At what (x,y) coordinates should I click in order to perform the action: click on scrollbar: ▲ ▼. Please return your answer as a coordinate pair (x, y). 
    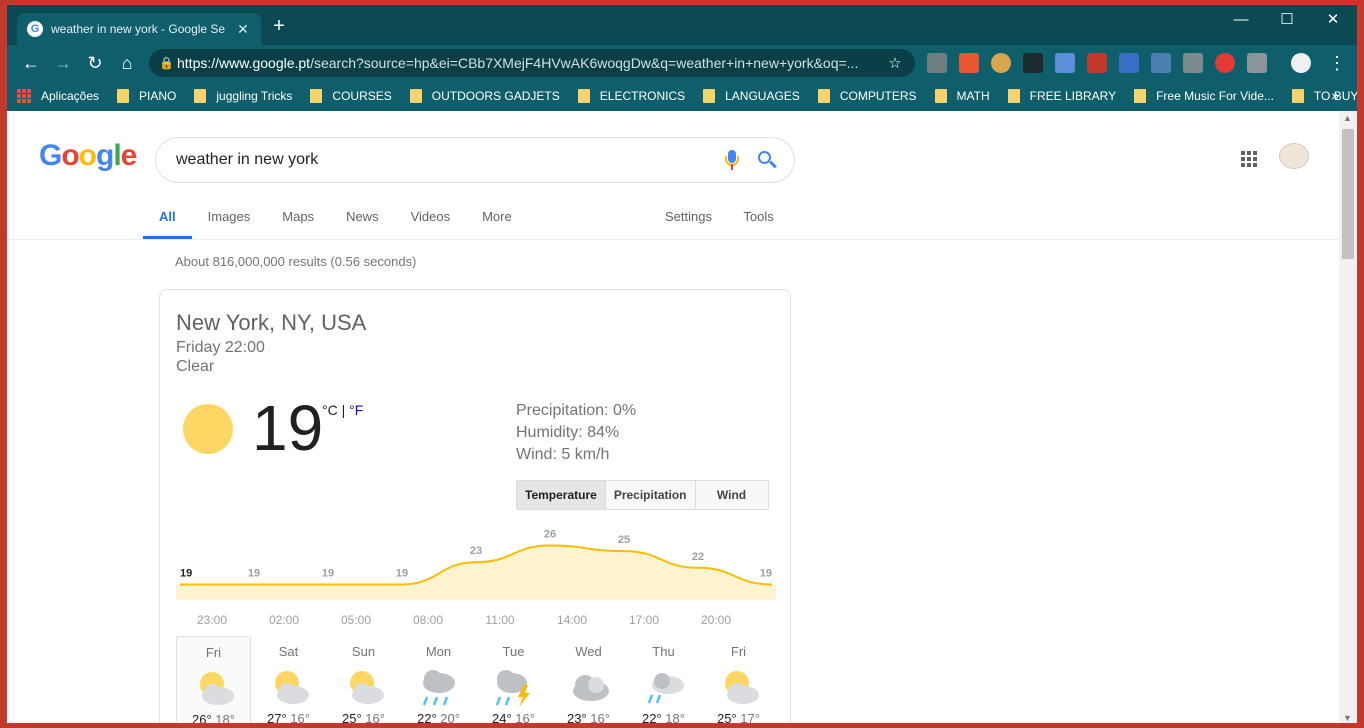
    Looking at the image, I should click on (1348, 417).